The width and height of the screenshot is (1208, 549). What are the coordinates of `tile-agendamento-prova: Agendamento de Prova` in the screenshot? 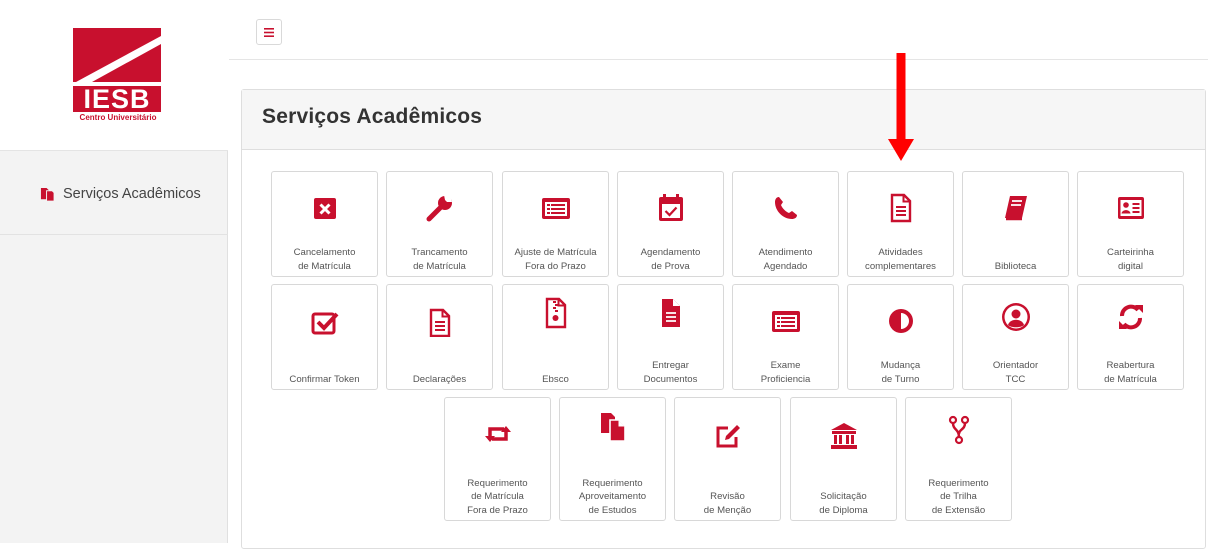 It's located at (670, 224).